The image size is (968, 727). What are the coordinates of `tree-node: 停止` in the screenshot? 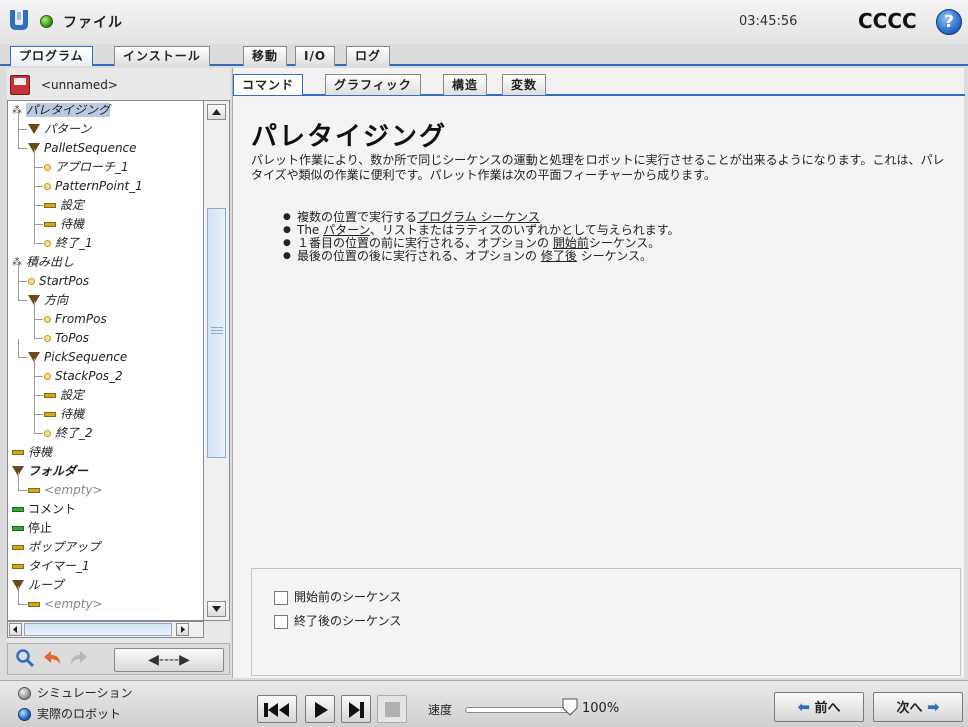 It's located at (32, 528).